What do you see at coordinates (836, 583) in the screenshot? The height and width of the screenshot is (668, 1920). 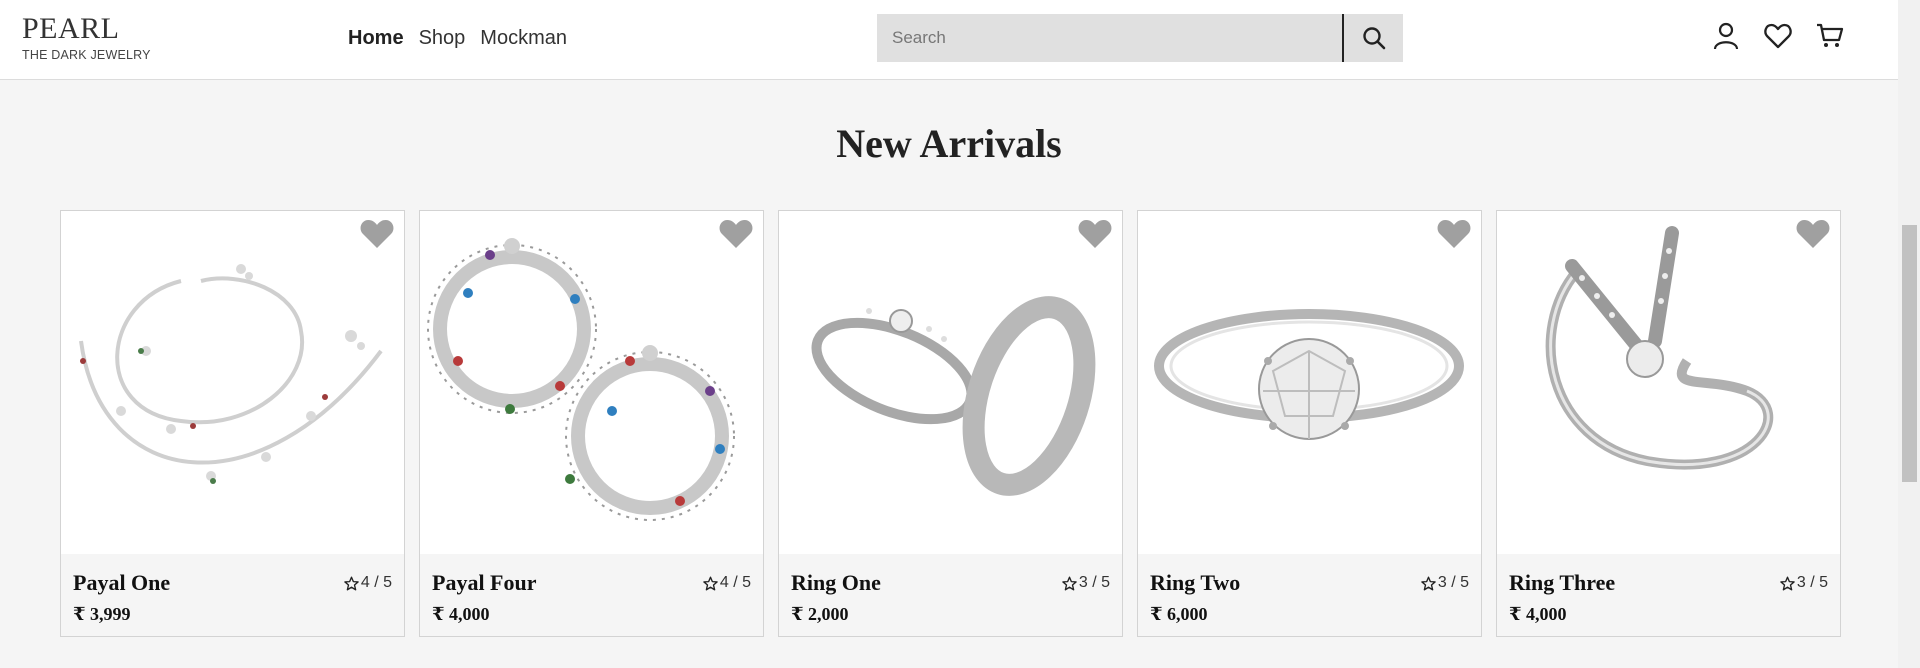 I see `product-name: Ring One` at bounding box center [836, 583].